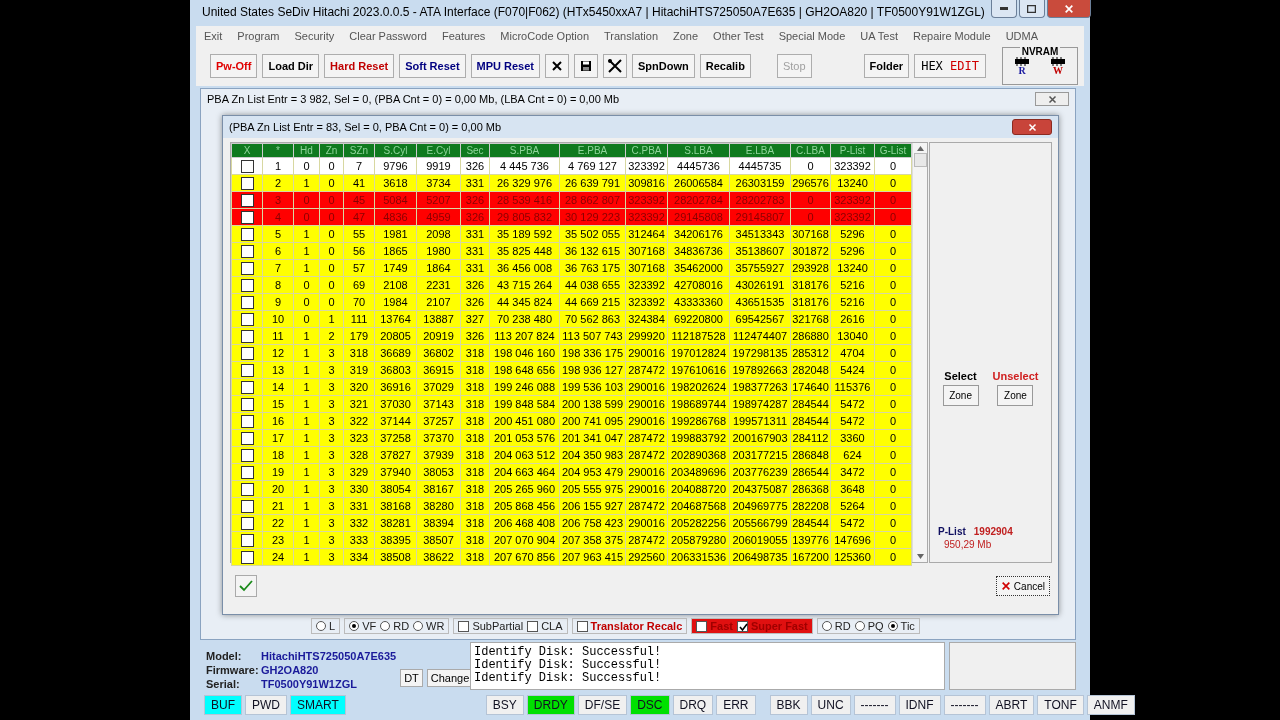 The width and height of the screenshot is (1280, 720). I want to click on hex-edit-button: HEX EDIT, so click(950, 66).